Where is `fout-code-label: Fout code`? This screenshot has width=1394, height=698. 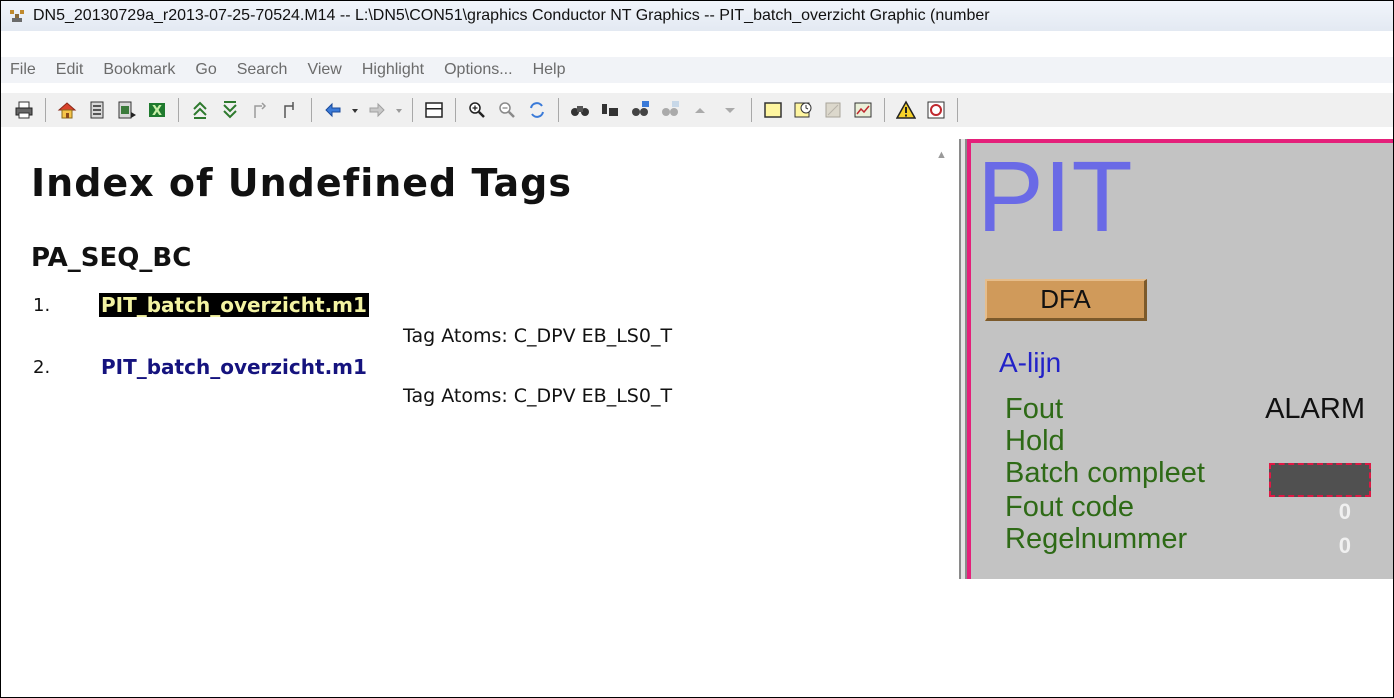 fout-code-label: Fout code is located at coordinates (1069, 507).